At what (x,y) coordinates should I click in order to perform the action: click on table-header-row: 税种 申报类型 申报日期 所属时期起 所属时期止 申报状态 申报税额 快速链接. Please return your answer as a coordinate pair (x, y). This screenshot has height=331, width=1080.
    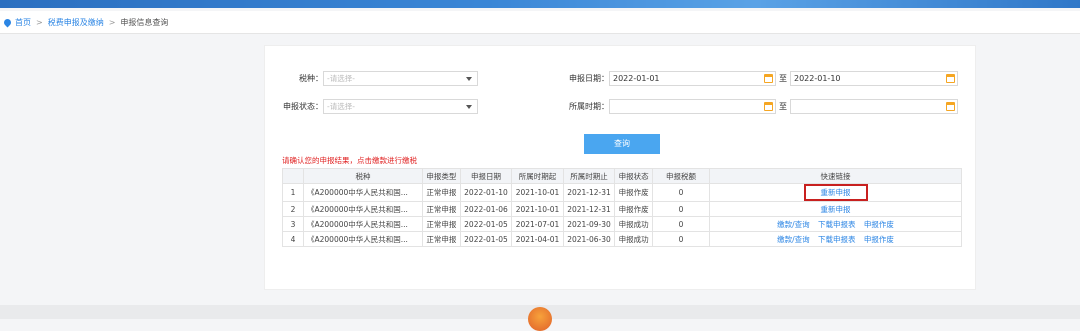
    Looking at the image, I should click on (622, 176).